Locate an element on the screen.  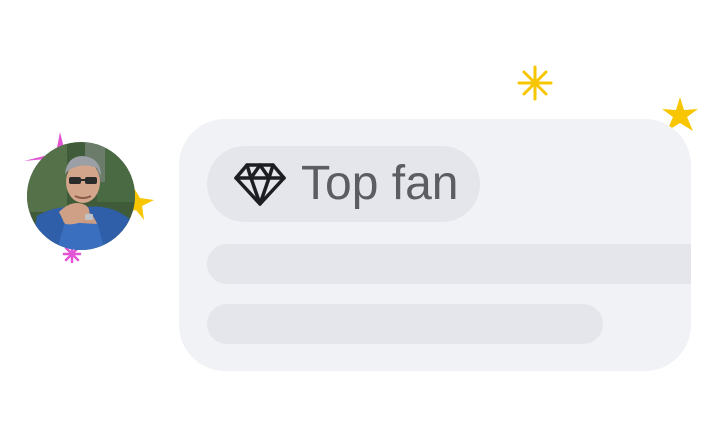
profile-photo is located at coordinates (81, 196).